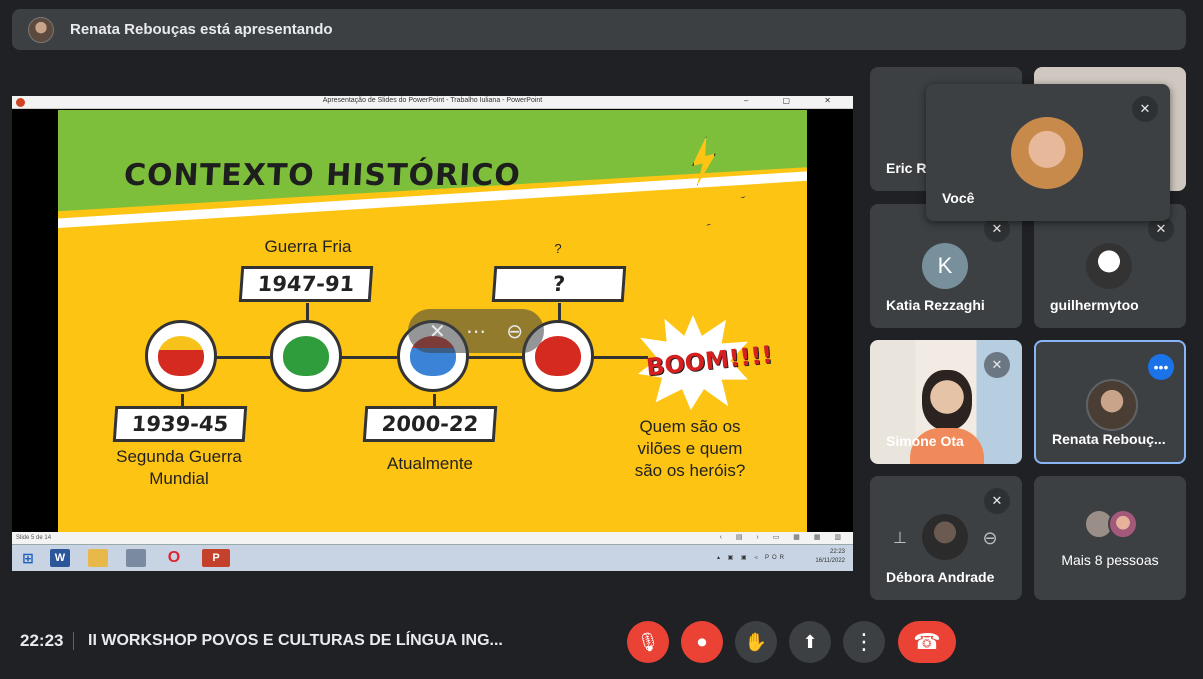 Image resolution: width=1203 pixels, height=679 pixels. I want to click on tile-overlay-controls: ✕ ⋯ ⊖, so click(476, 331).